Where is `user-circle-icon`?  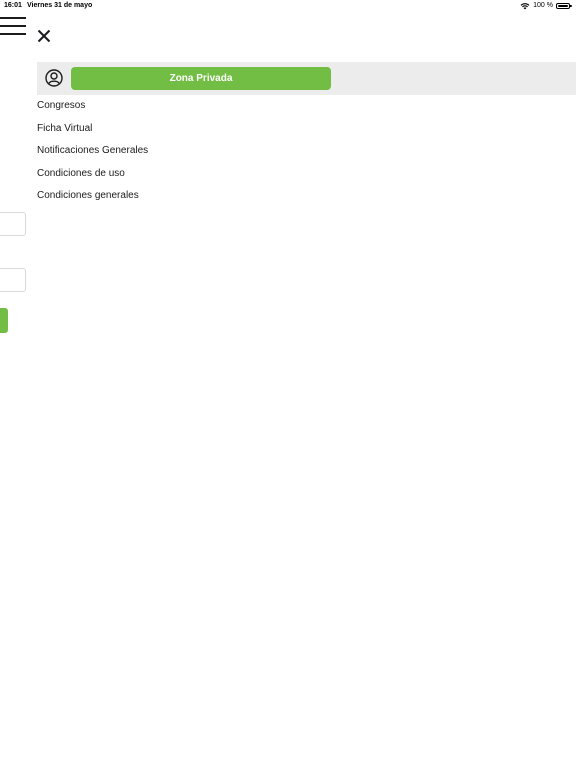 user-circle-icon is located at coordinates (54, 78).